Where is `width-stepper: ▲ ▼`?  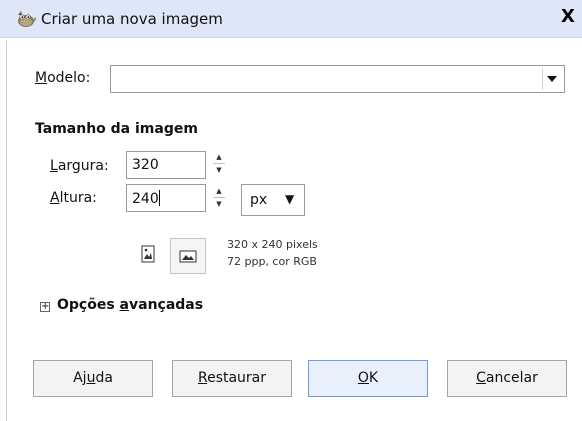
width-stepper: ▲ ▼ is located at coordinates (220, 164).